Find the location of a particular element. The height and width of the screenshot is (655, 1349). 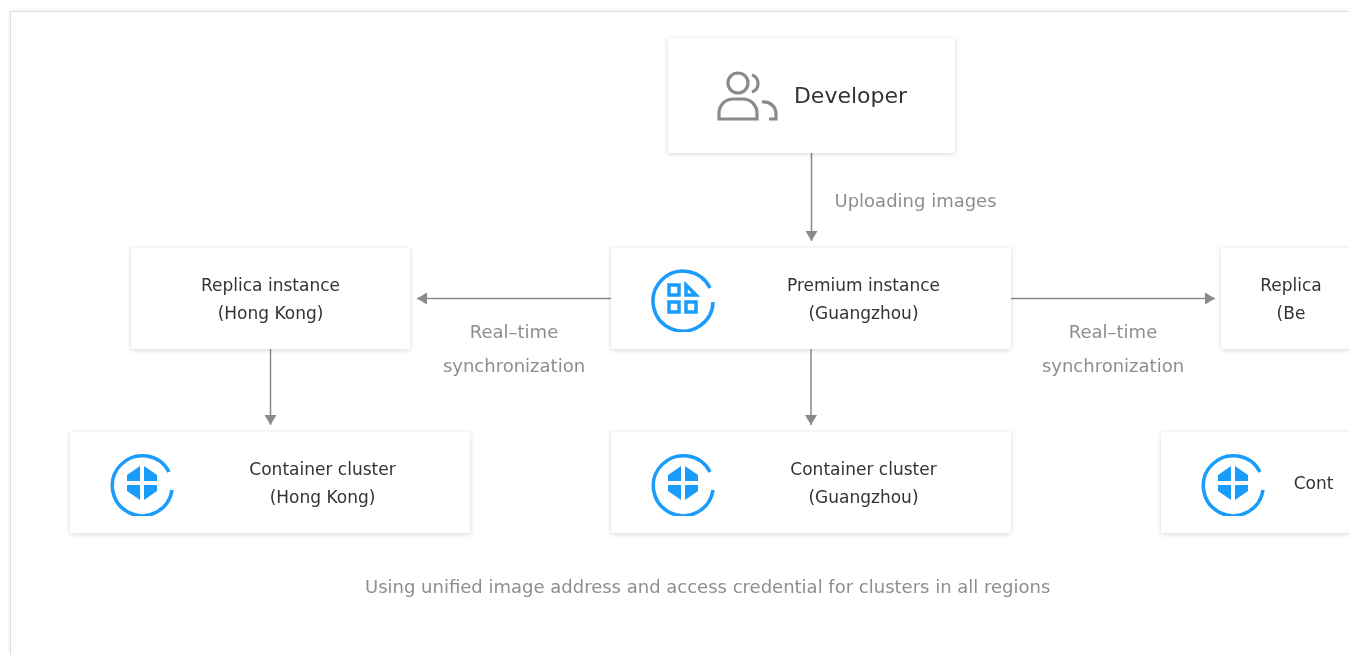

node-label: (Be is located at coordinates (1291, 312).